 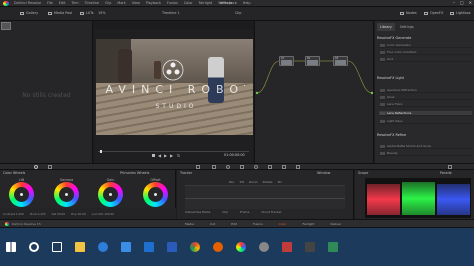 I want to click on lift-wheel-handle, so click(x=21, y=194).